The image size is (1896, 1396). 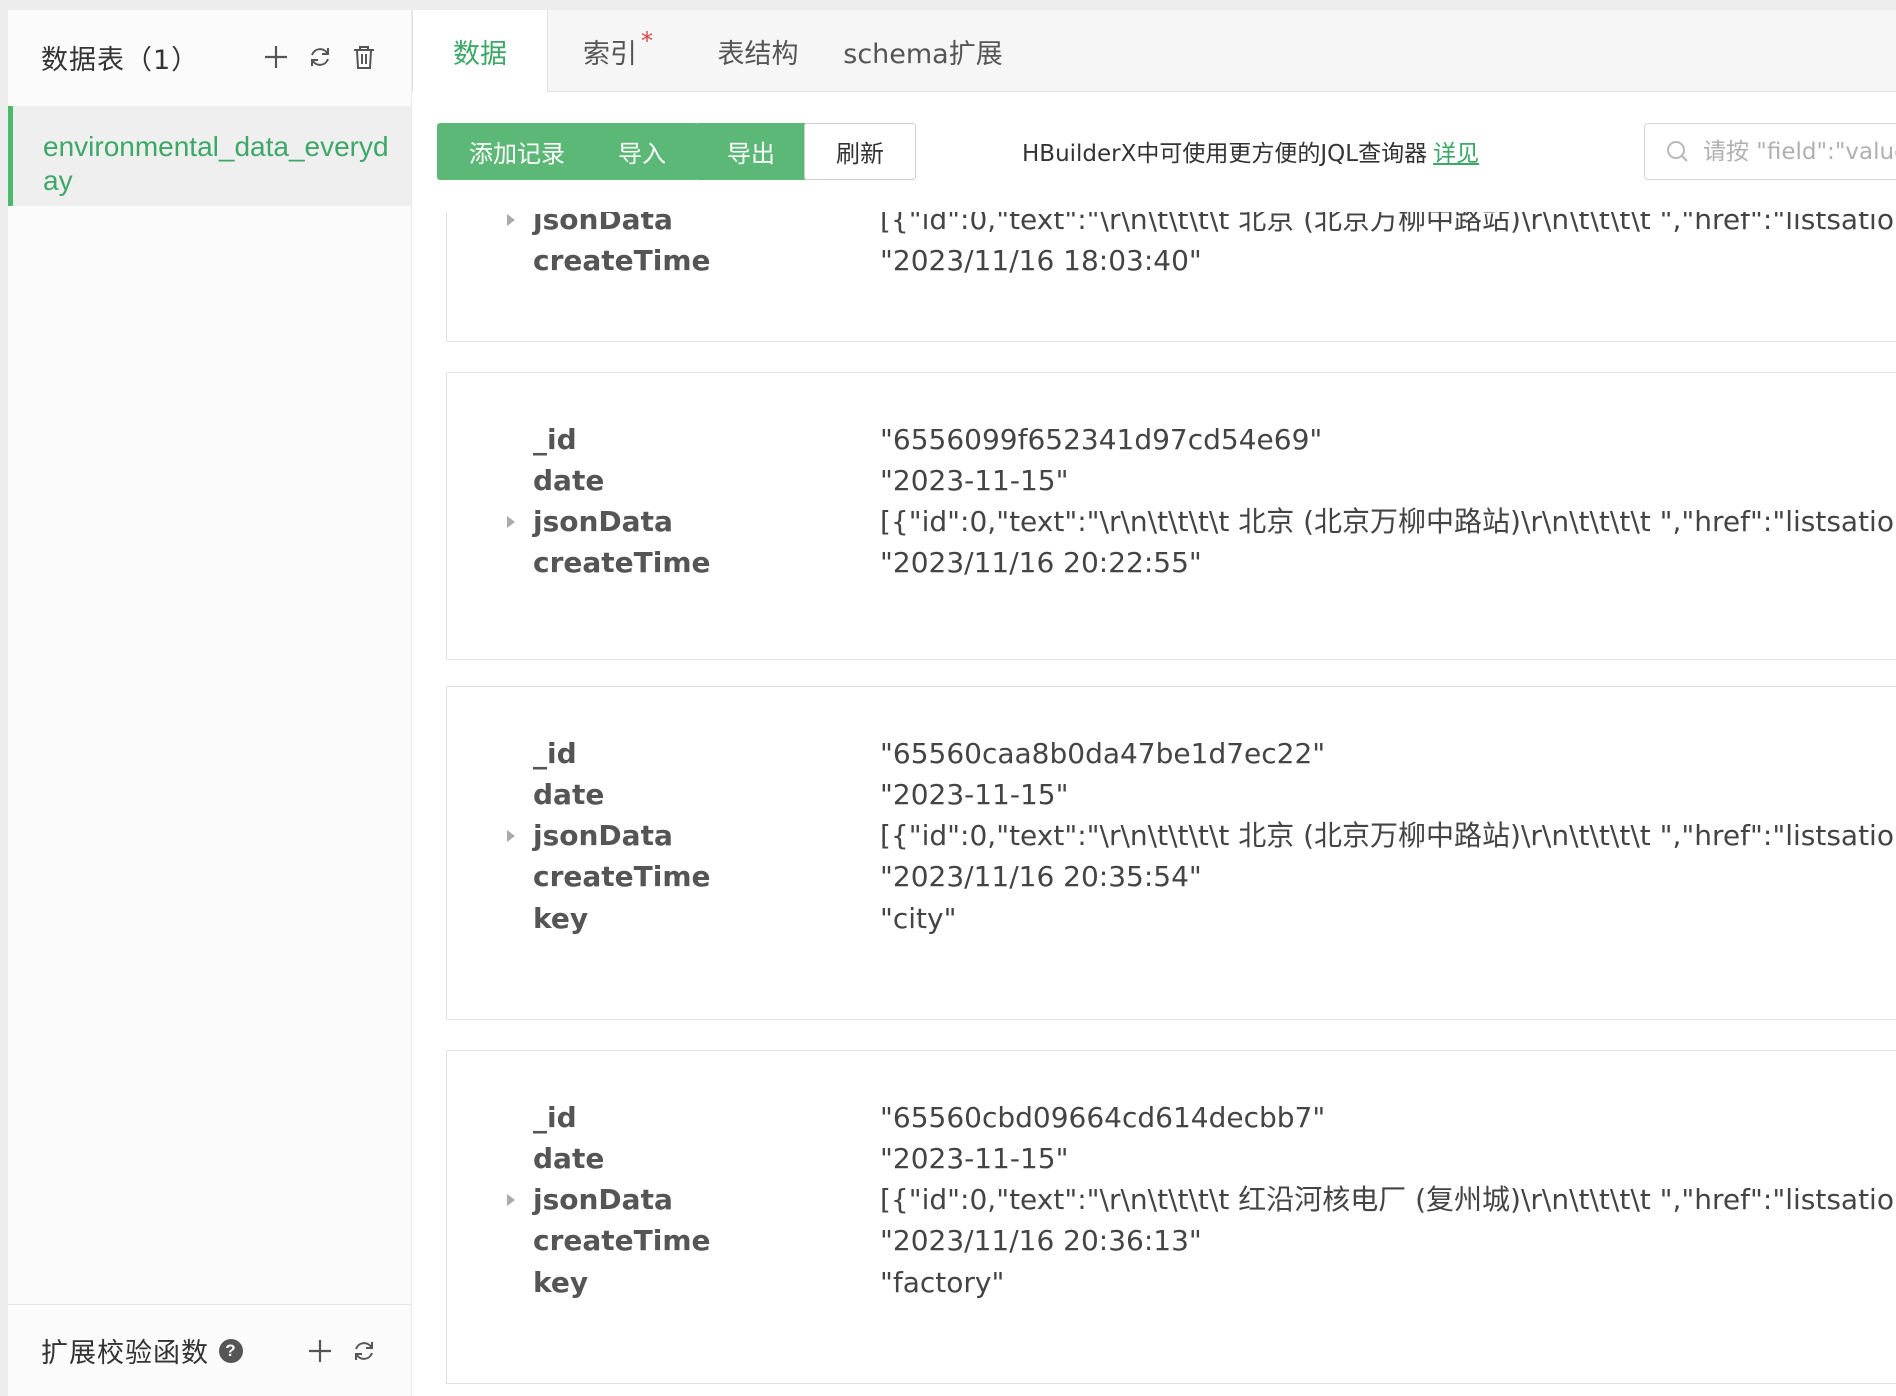 What do you see at coordinates (209, 156) in the screenshot?
I see `sidebar-item-table: environmental_data_everyday` at bounding box center [209, 156].